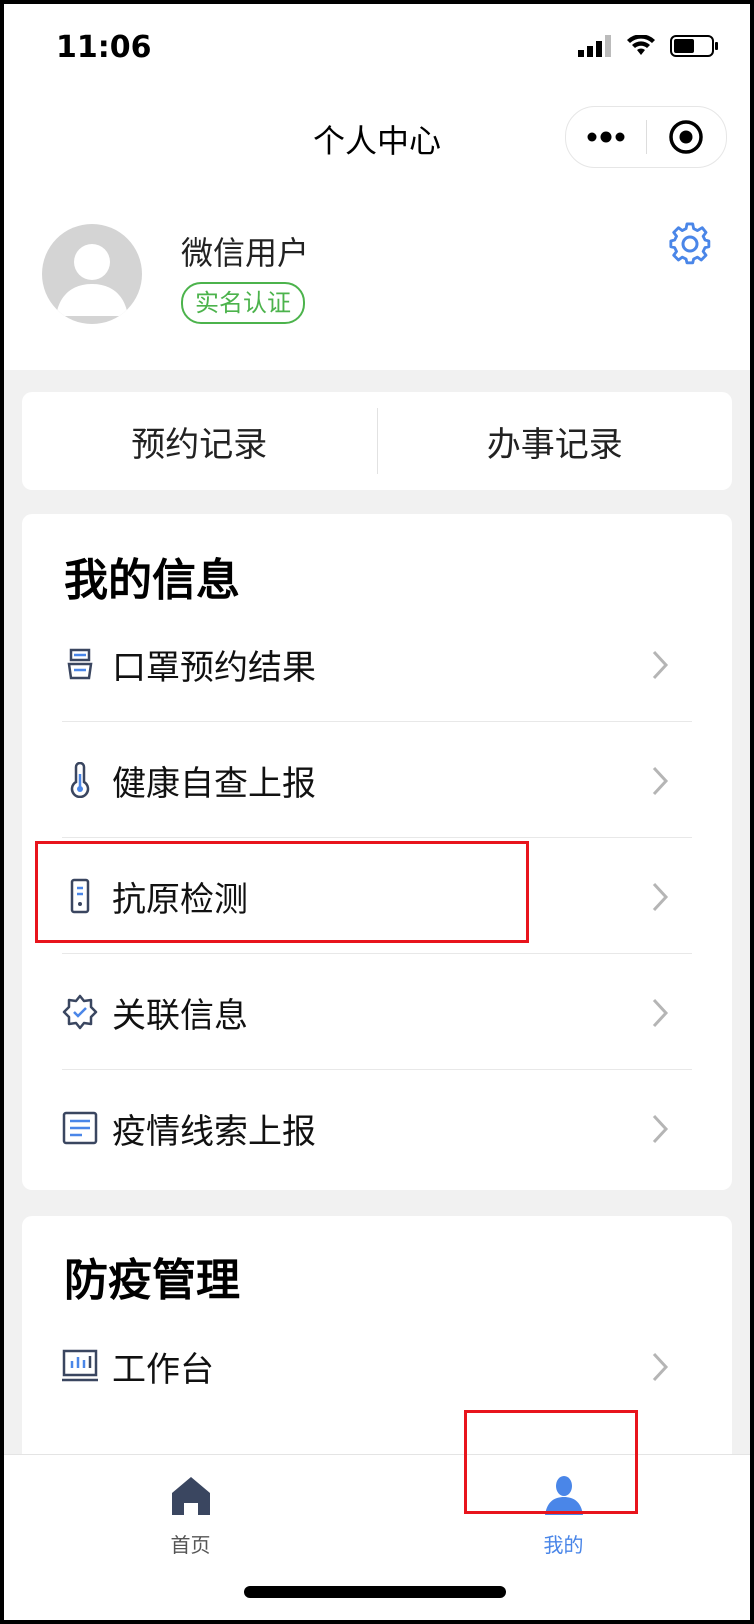  I want to click on menu-item-workbench: 工作台, so click(377, 1366).